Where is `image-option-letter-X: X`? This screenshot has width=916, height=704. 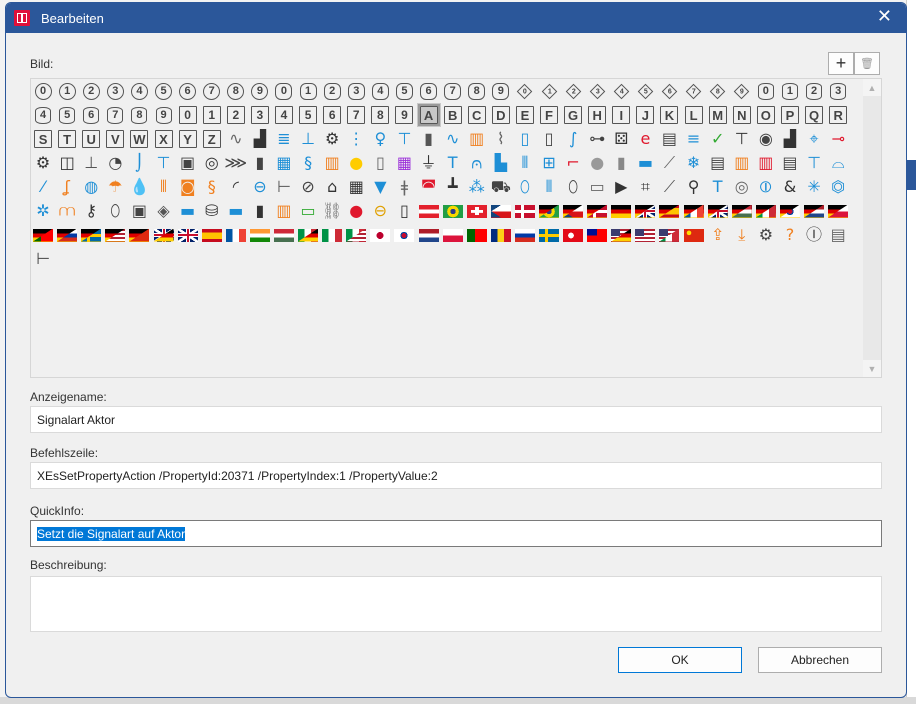
image-option-letter-X: X is located at coordinates (163, 139).